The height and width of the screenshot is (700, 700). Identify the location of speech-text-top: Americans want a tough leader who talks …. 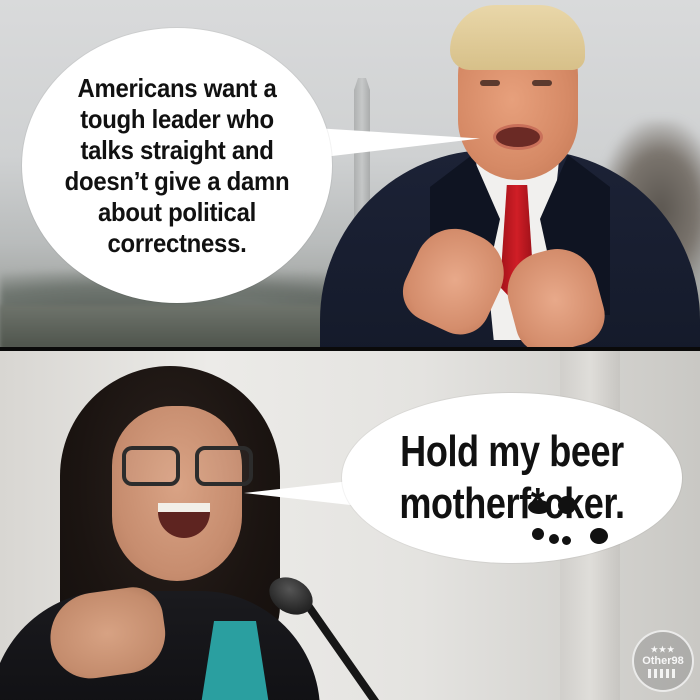
(177, 165).